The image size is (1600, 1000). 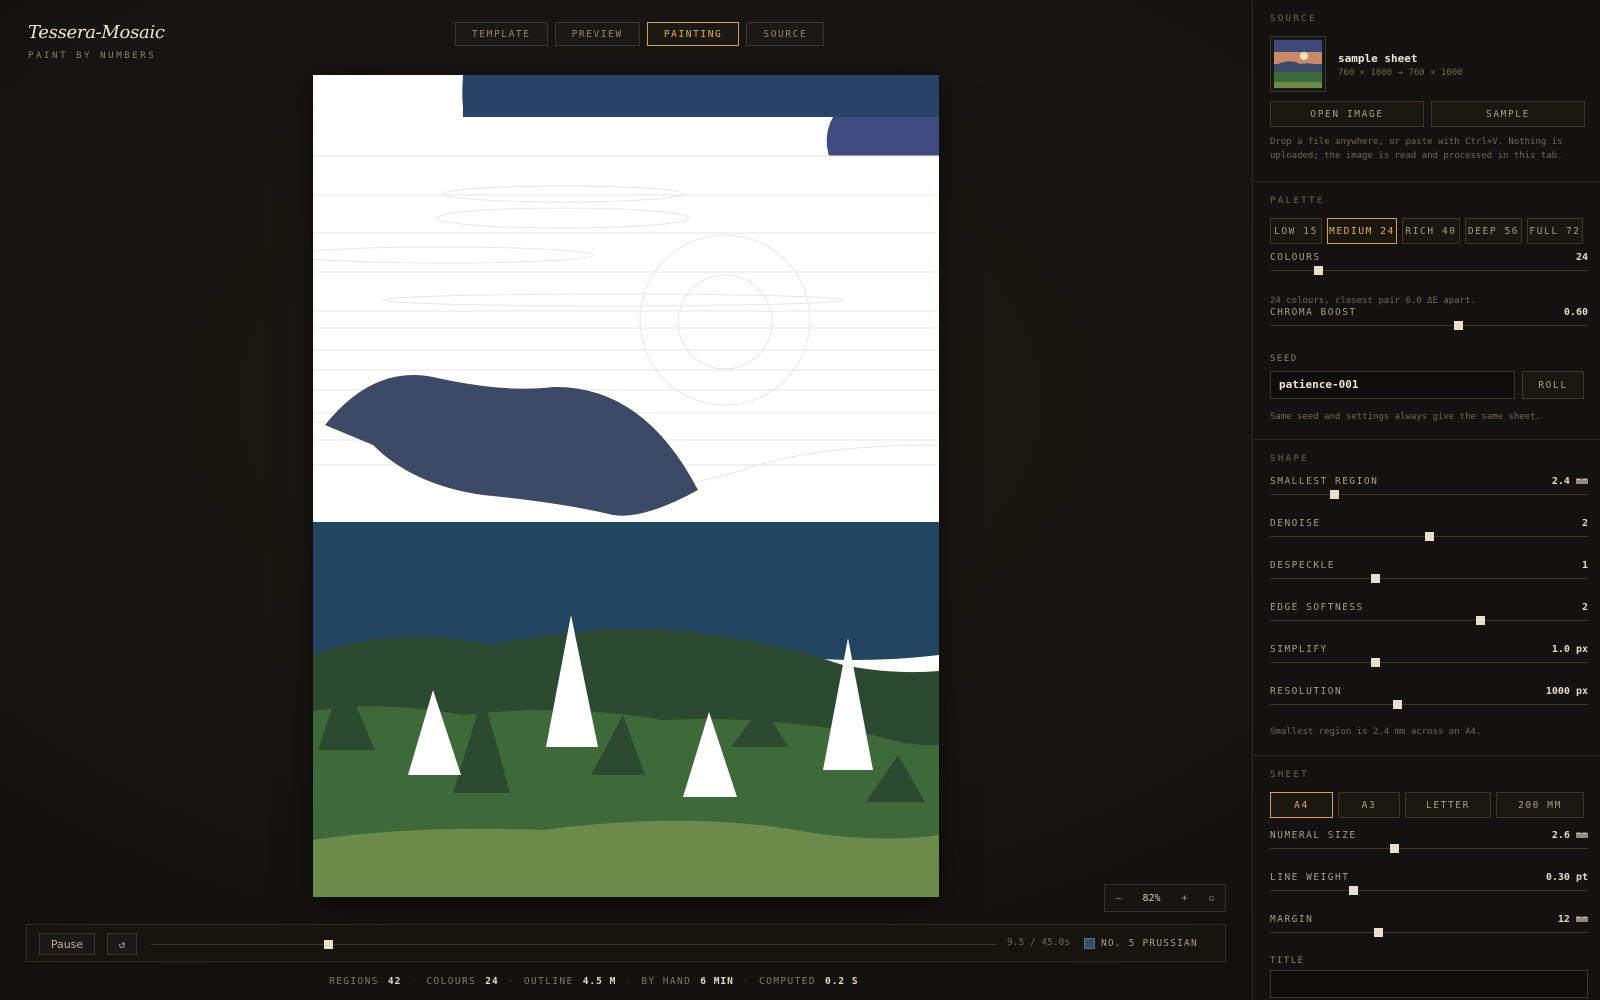 I want to click on slider-value: 1, so click(x=1584, y=565).